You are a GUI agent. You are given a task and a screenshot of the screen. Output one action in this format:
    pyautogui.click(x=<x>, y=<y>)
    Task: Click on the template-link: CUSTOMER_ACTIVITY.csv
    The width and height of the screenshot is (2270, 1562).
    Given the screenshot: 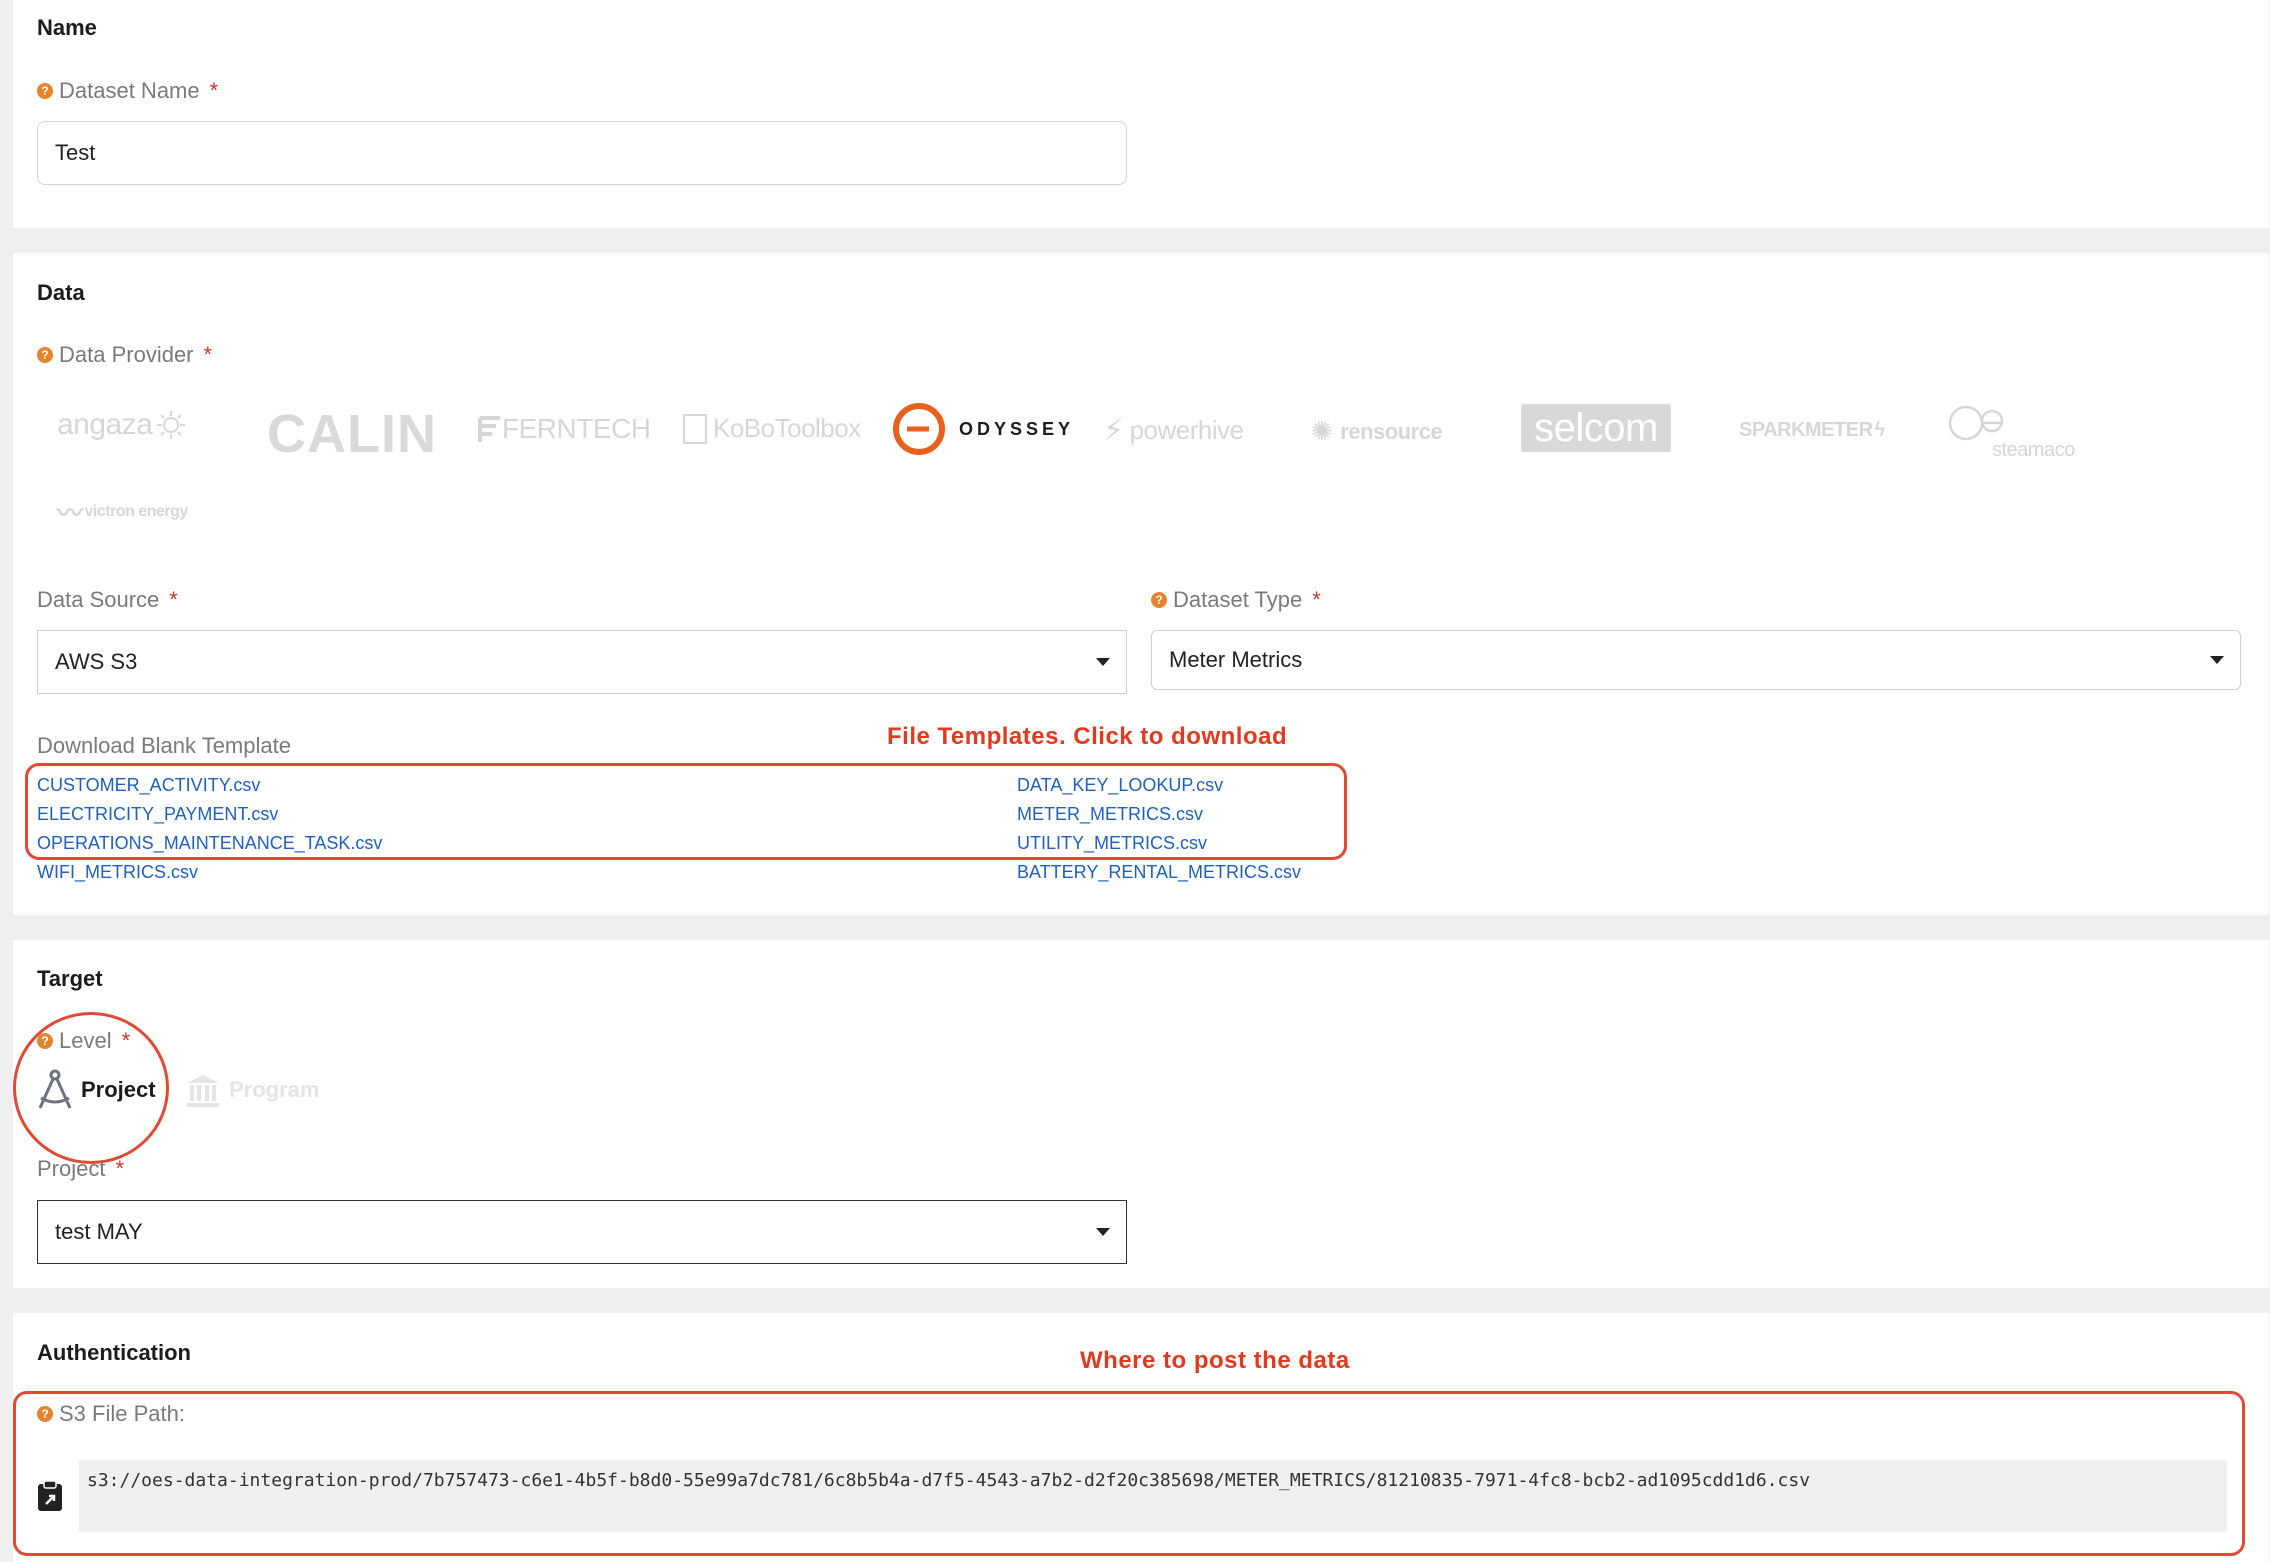 What is the action you would take?
    pyautogui.click(x=148, y=785)
    